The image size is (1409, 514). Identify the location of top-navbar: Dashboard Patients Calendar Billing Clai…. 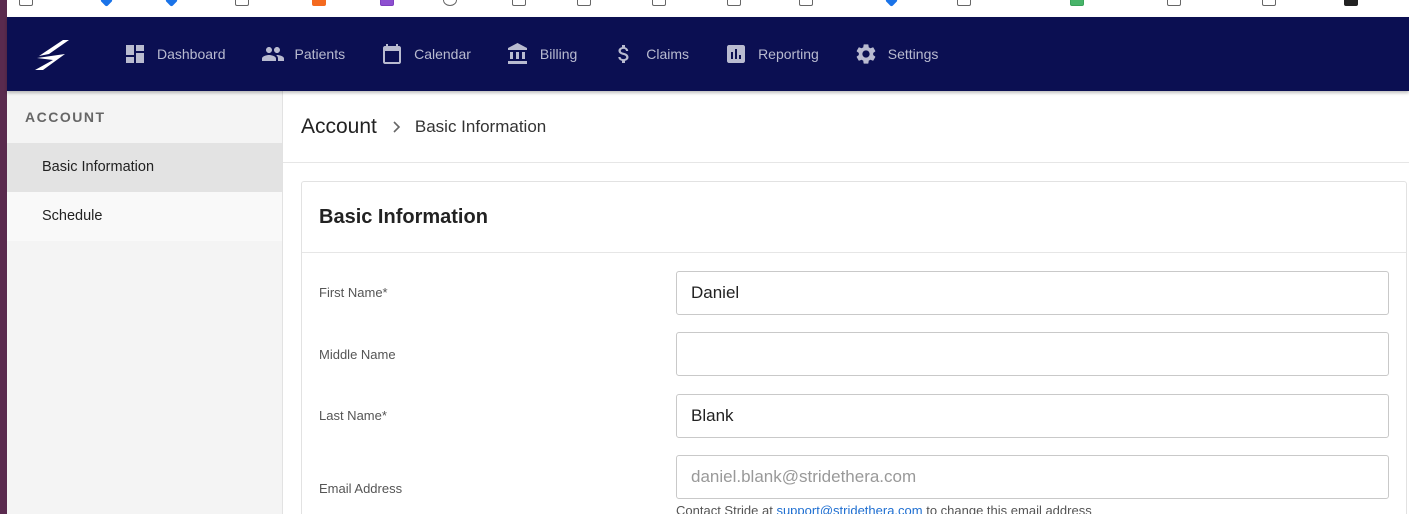
(708, 54).